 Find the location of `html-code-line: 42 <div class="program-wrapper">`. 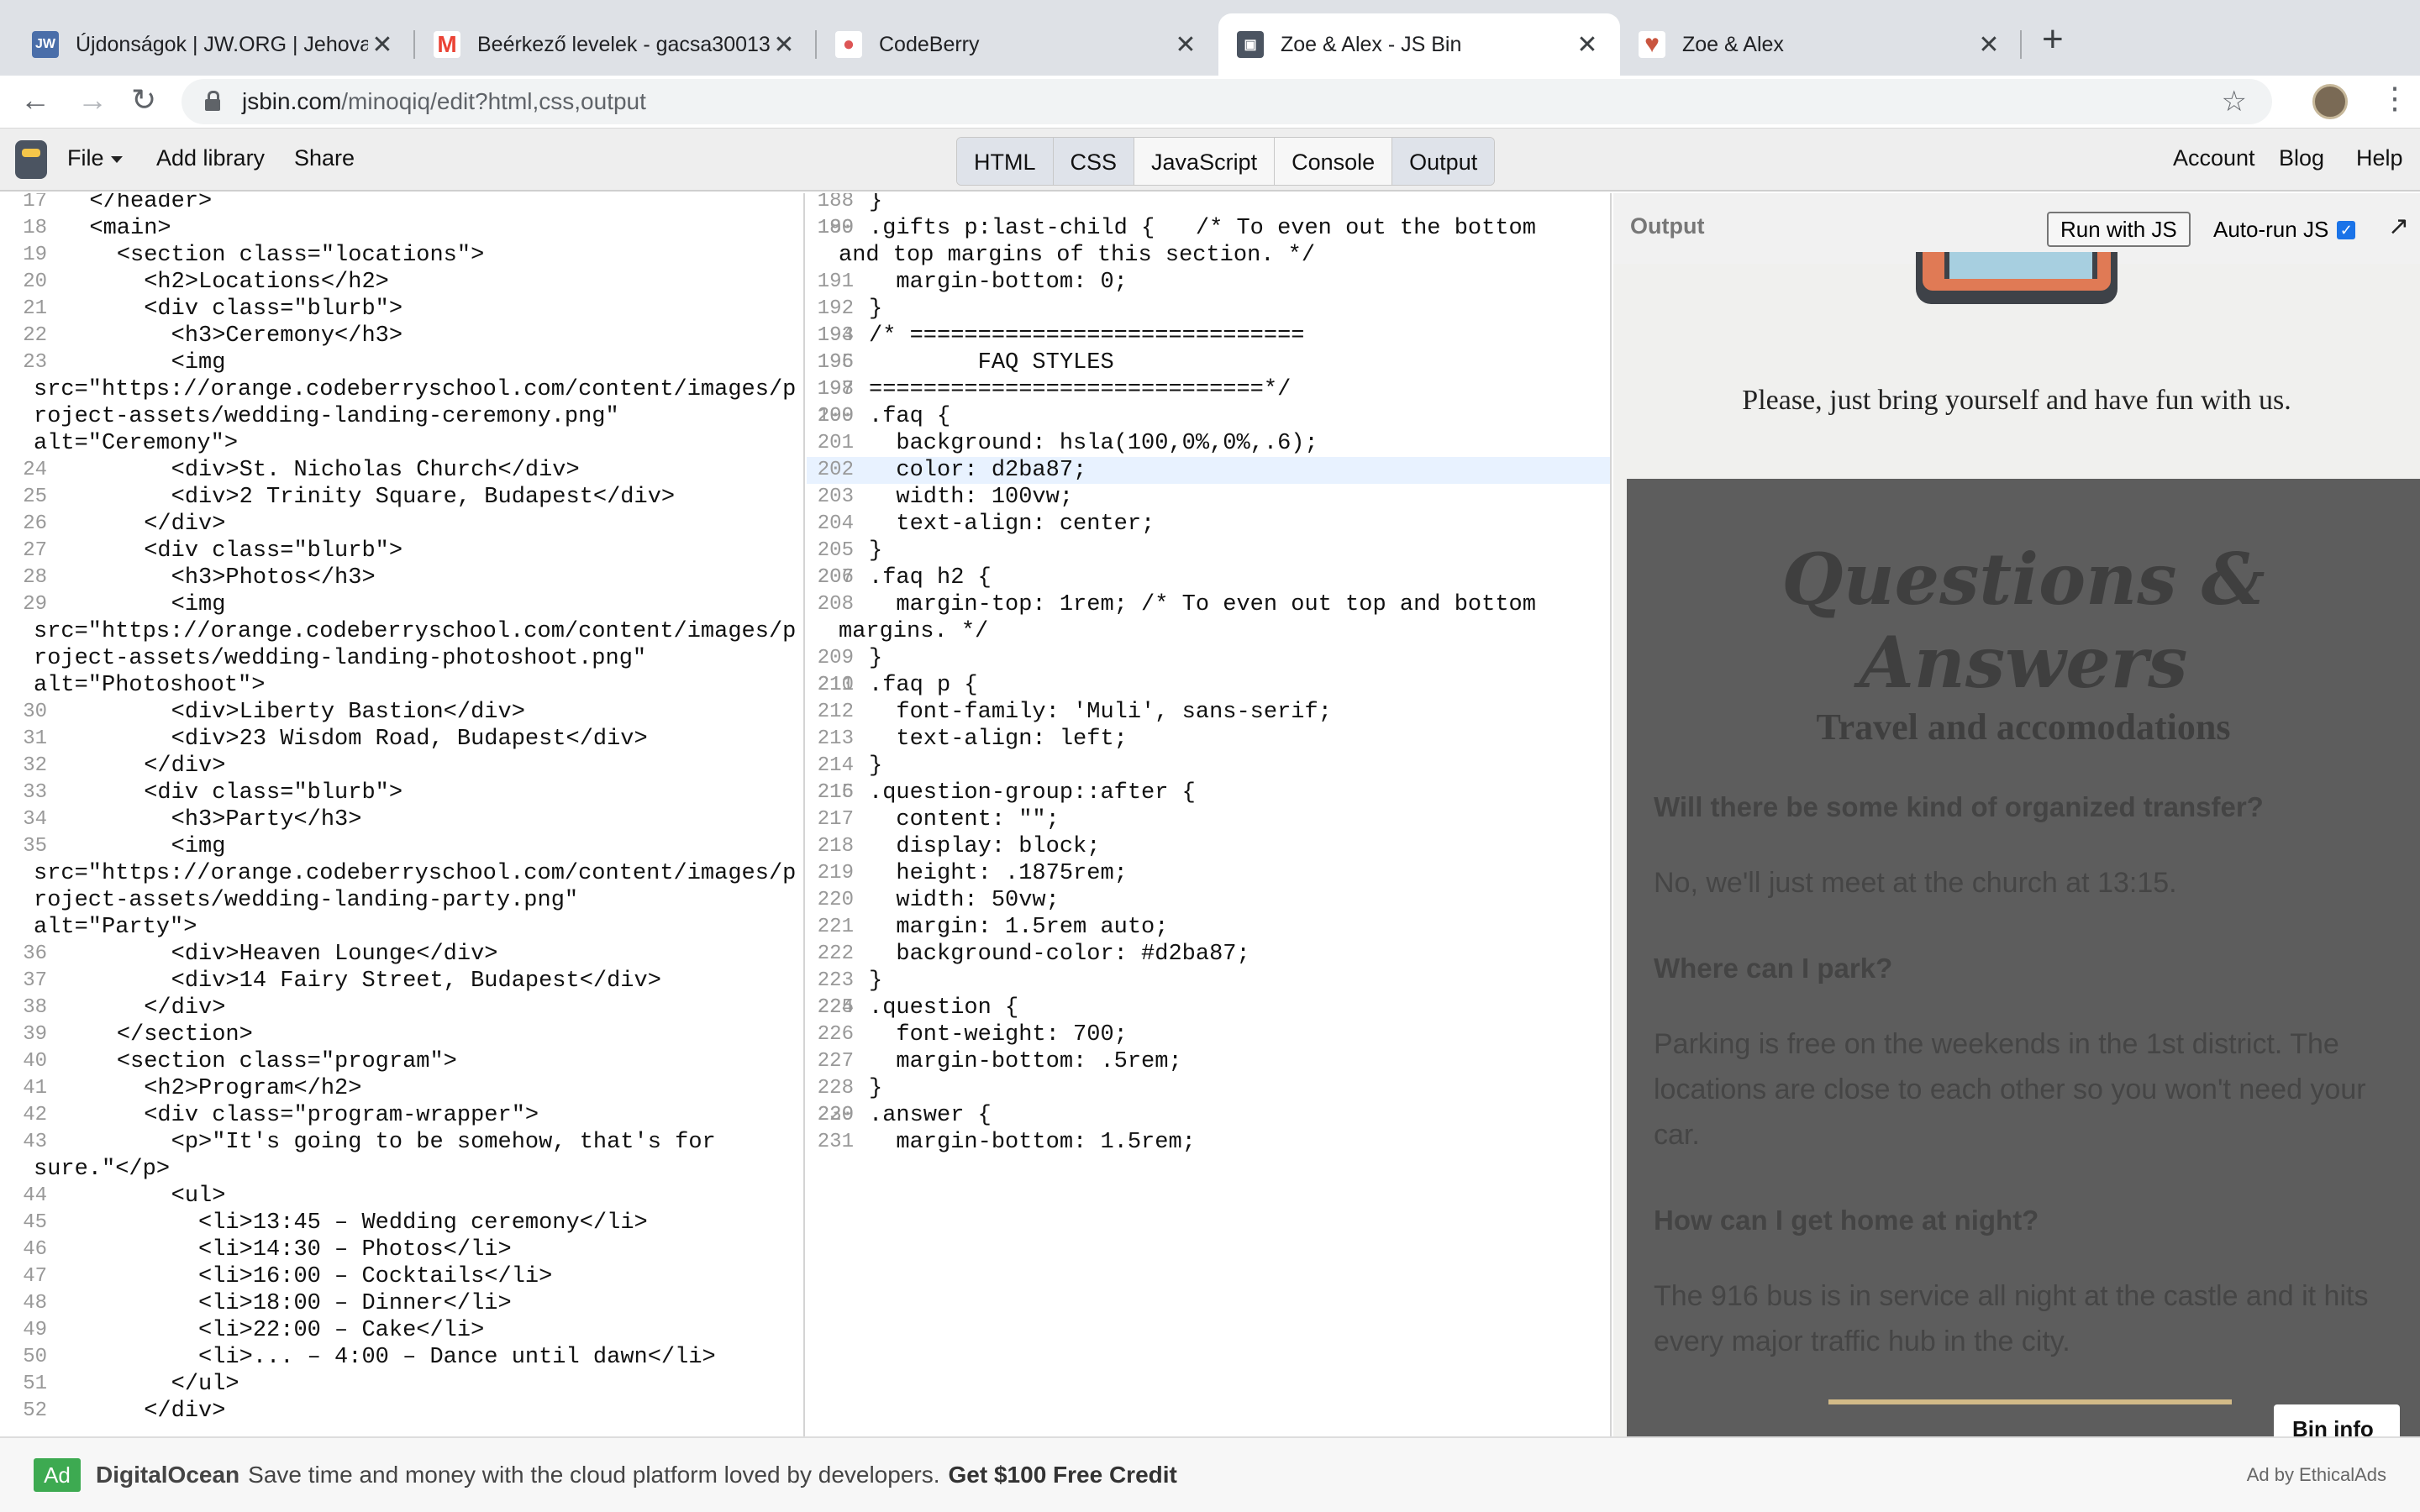

html-code-line: 42 <div class="program-wrapper"> is located at coordinates (401, 1115).